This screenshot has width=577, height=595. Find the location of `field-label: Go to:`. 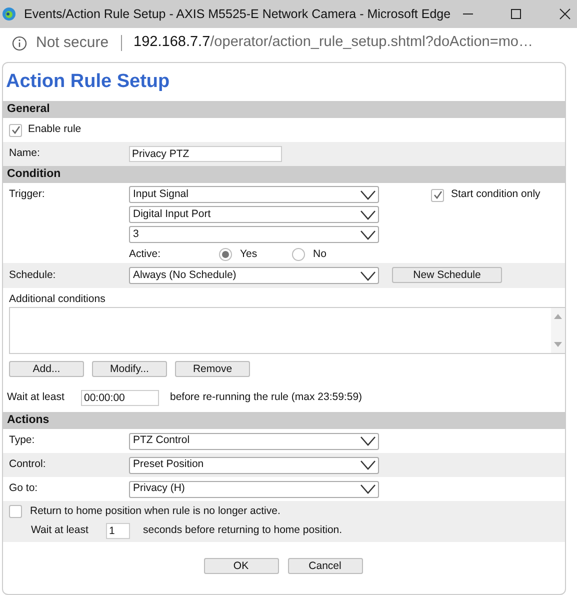

field-label: Go to: is located at coordinates (24, 488).